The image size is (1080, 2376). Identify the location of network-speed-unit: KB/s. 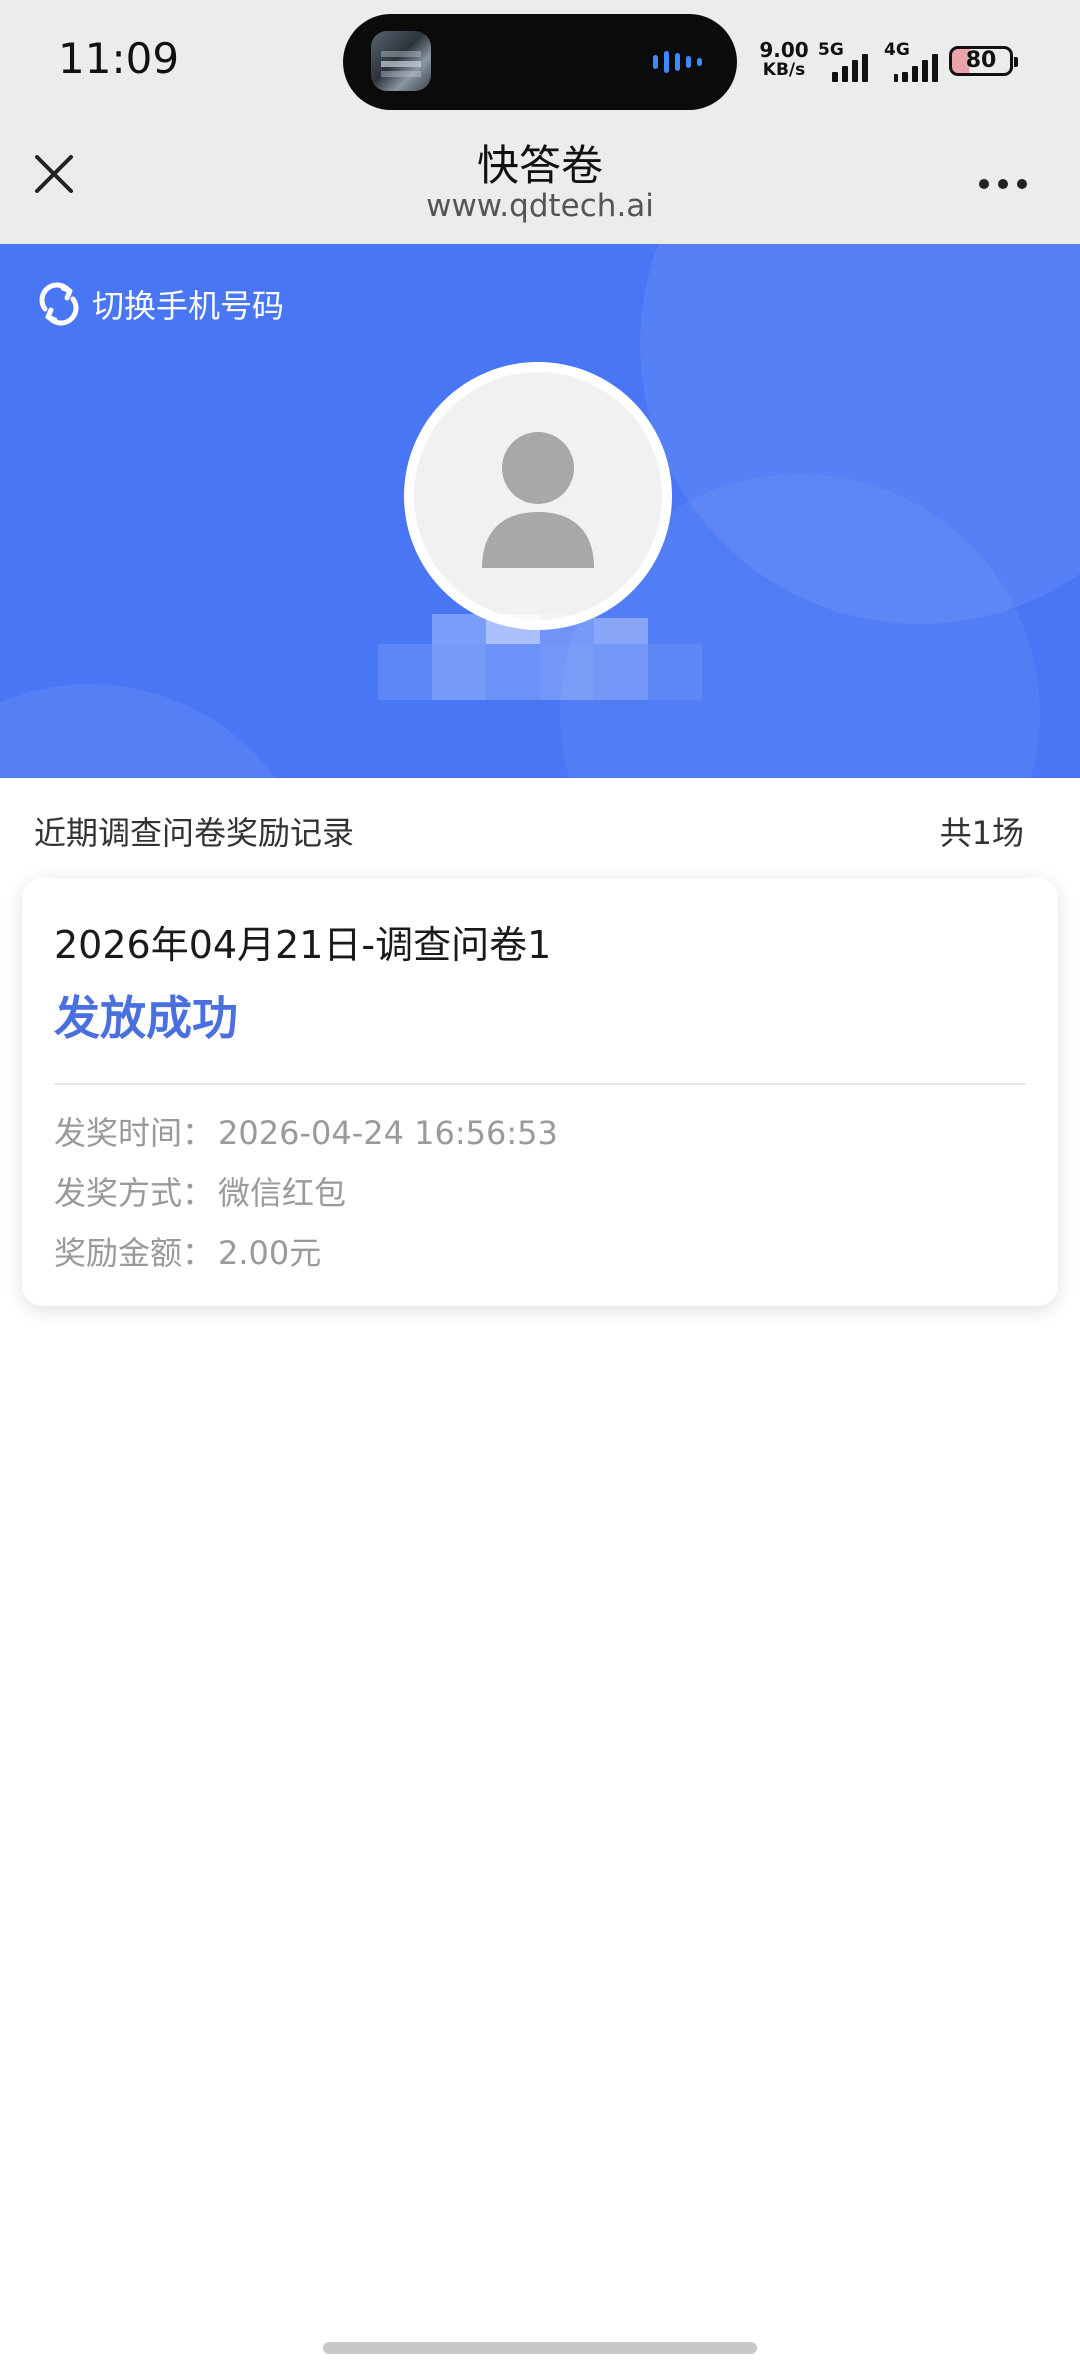
(784, 70).